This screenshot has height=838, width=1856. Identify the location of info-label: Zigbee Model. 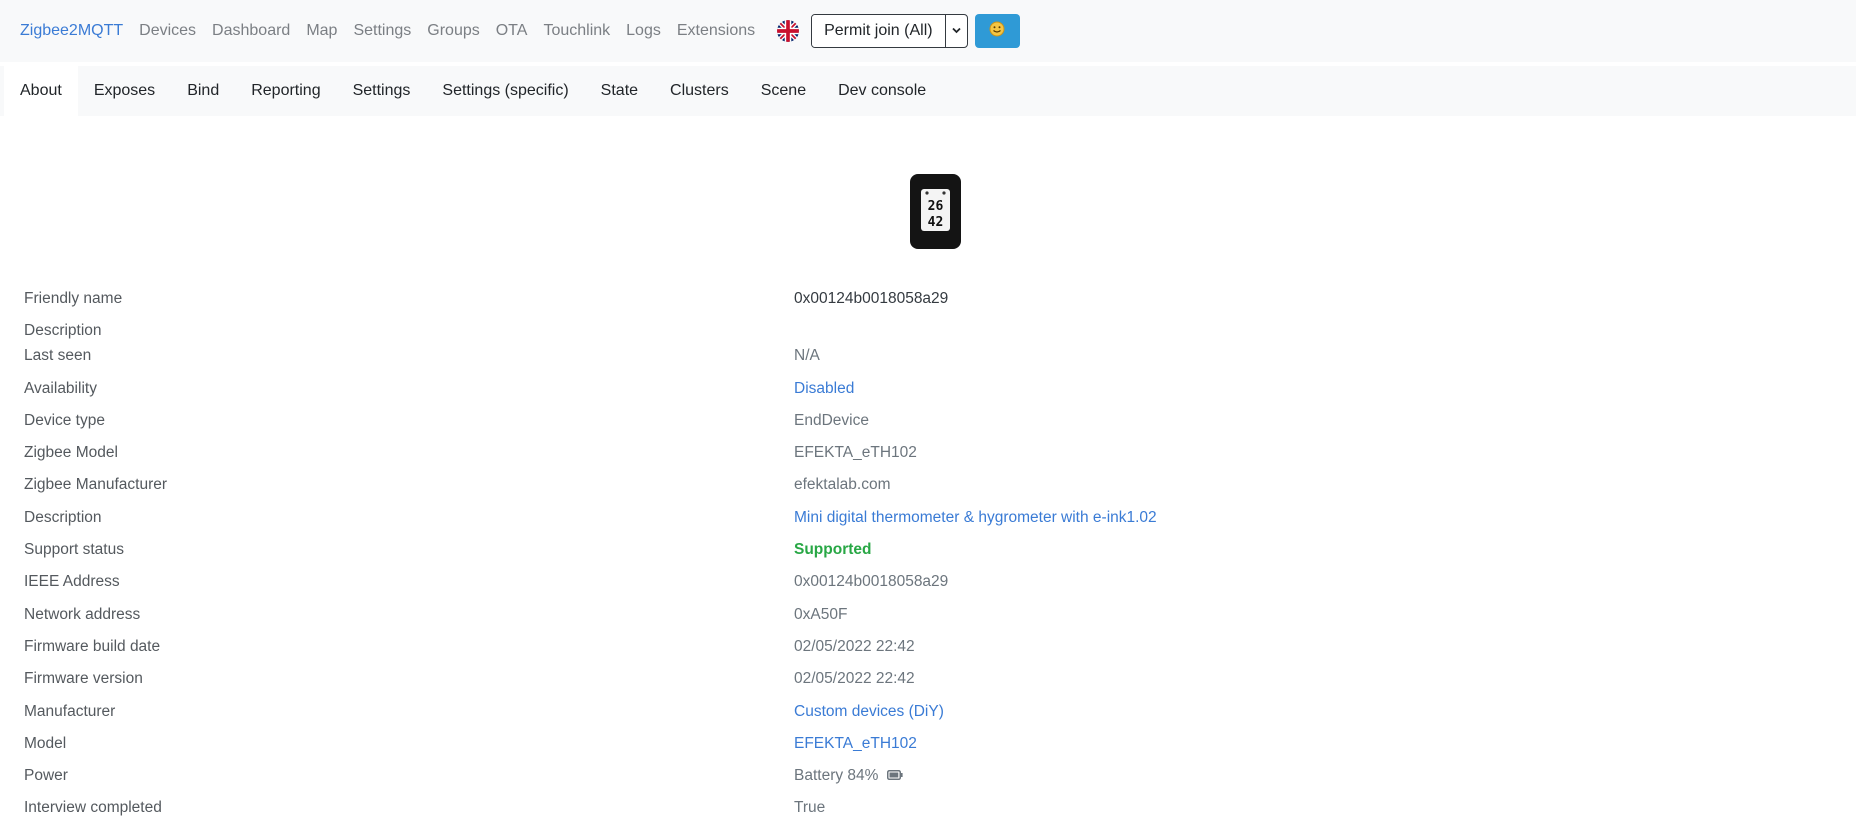
(71, 453).